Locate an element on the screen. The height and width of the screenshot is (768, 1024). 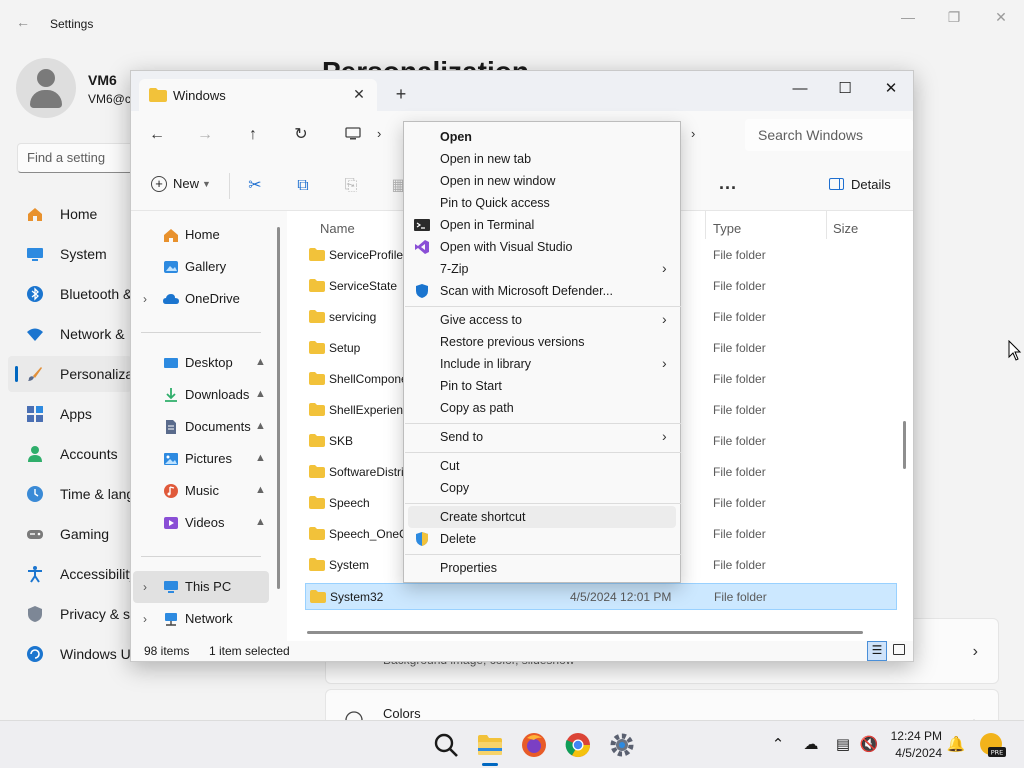
menu-item-properties: Properties is located at coordinates (542, 568).